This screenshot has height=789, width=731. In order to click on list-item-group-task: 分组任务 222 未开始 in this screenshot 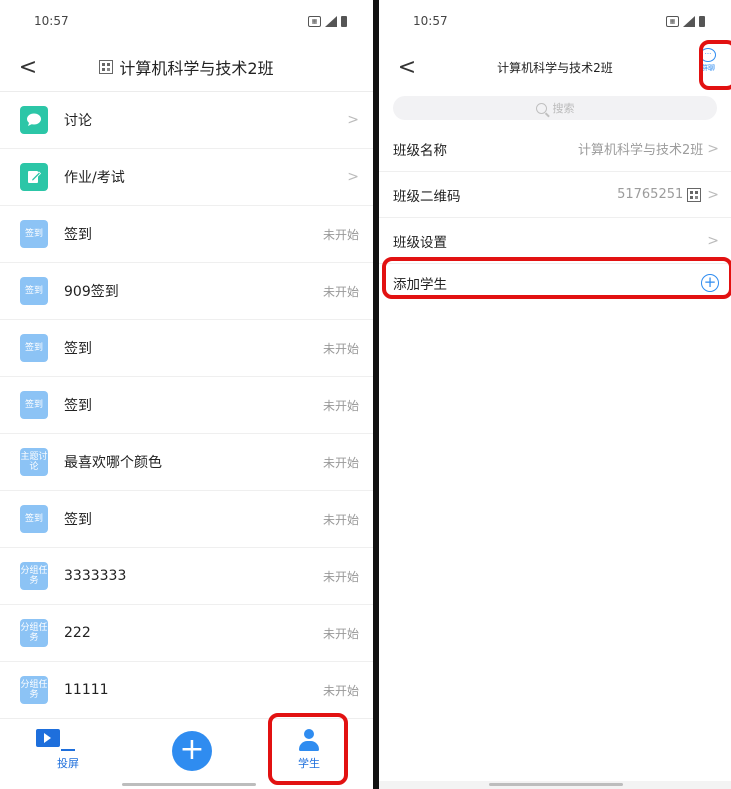, I will do `click(186, 633)`.